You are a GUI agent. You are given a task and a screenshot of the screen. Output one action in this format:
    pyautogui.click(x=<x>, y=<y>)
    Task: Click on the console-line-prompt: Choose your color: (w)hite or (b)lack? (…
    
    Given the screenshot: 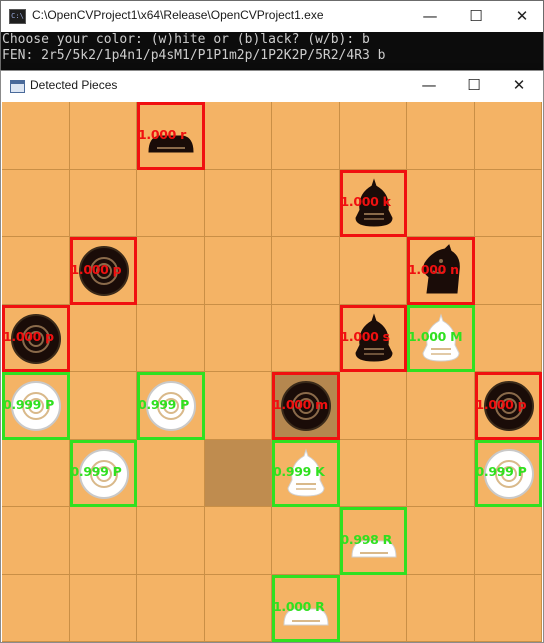 What is the action you would take?
    pyautogui.click(x=186, y=39)
    